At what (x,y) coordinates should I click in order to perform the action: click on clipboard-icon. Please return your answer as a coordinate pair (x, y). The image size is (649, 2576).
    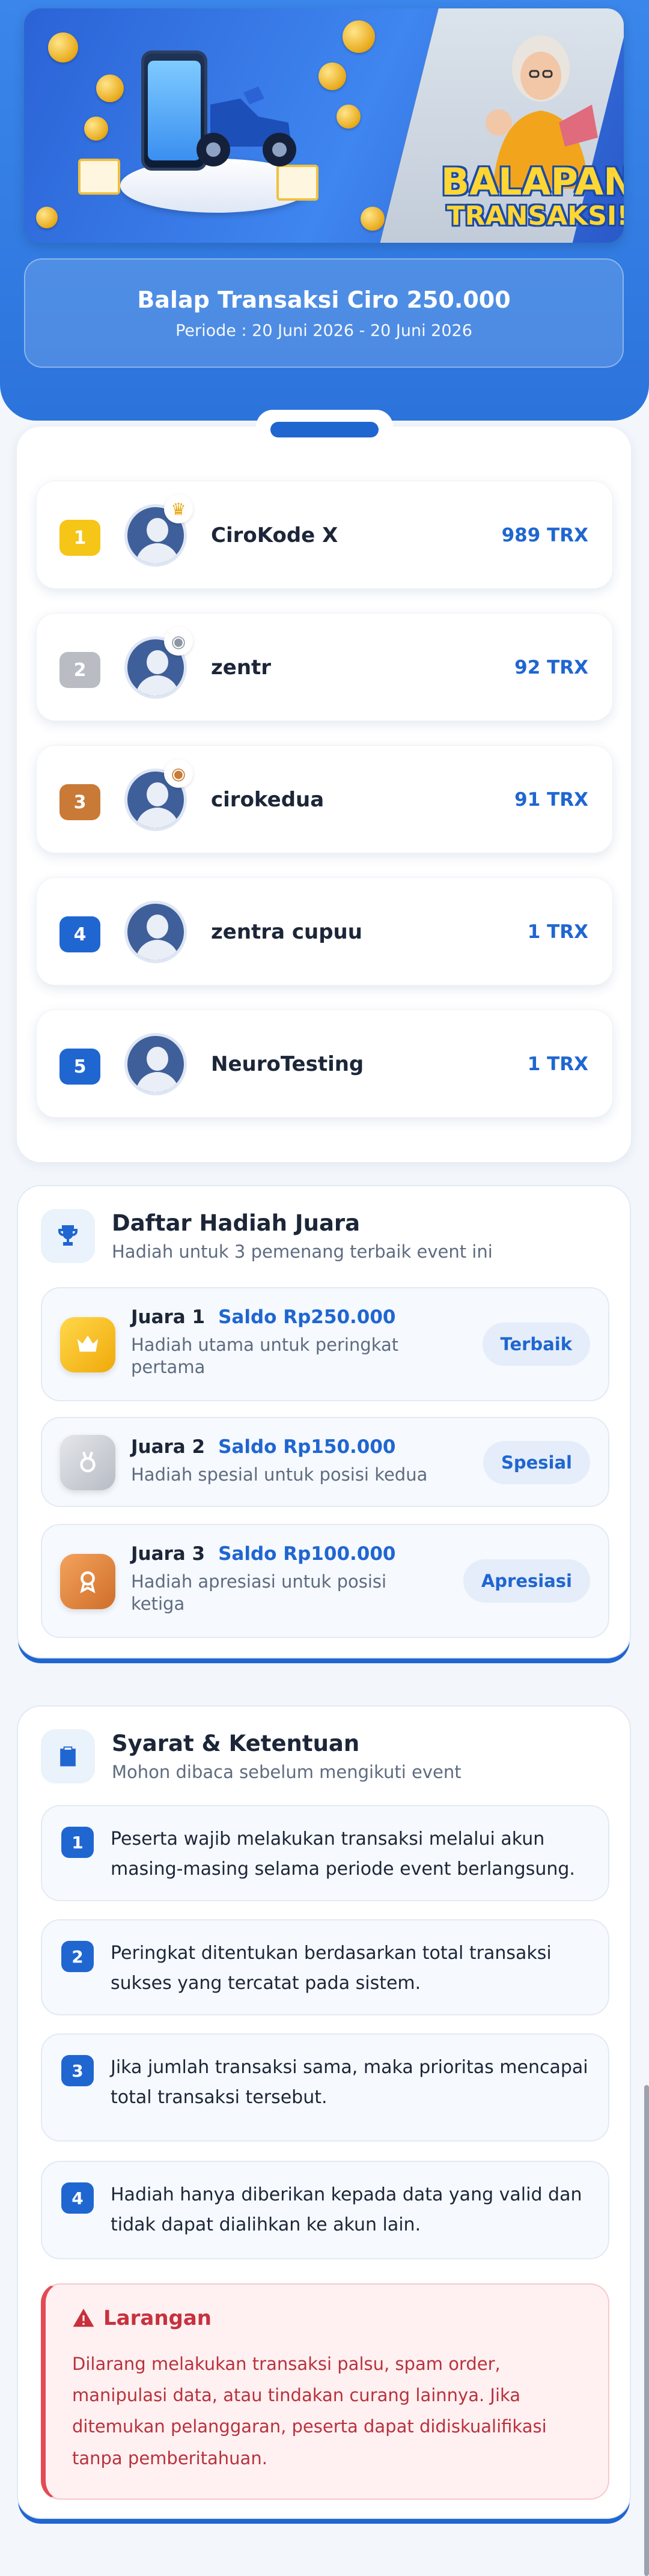
    Looking at the image, I should click on (68, 1756).